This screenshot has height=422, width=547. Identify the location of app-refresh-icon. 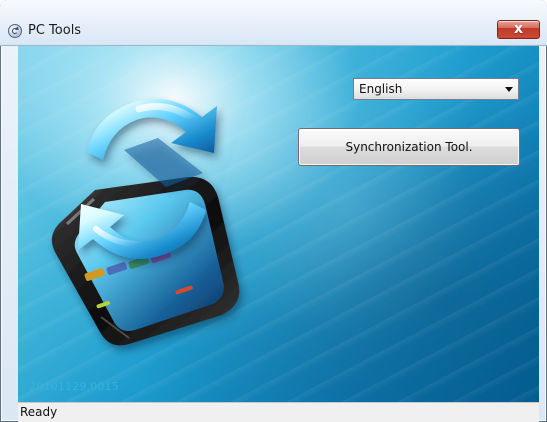
(15, 31).